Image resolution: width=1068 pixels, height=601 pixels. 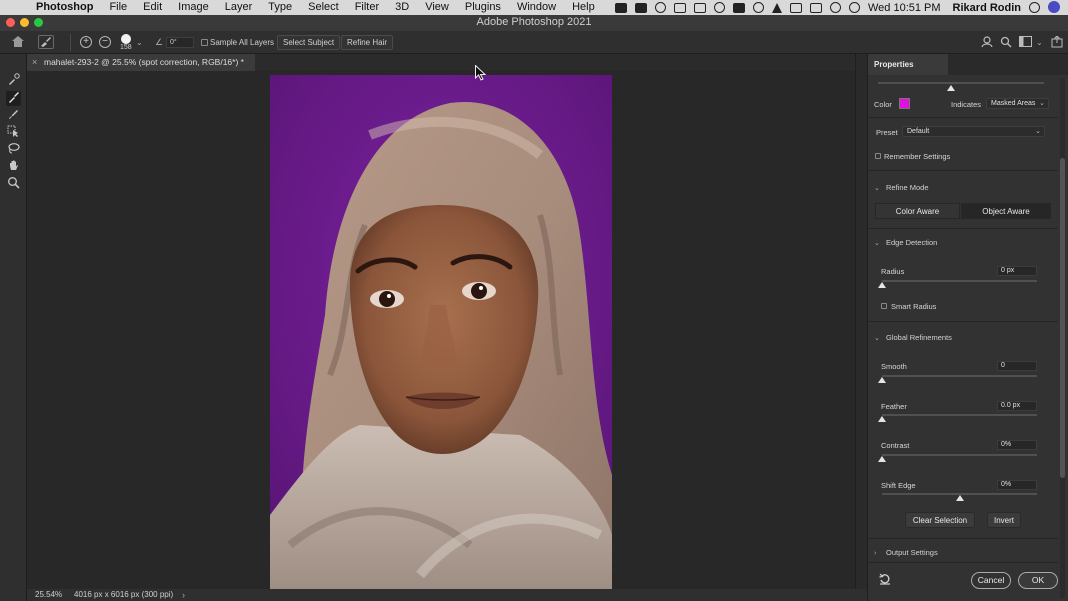 I want to click on quick-selection-tool-icon, so click(x=13, y=80).